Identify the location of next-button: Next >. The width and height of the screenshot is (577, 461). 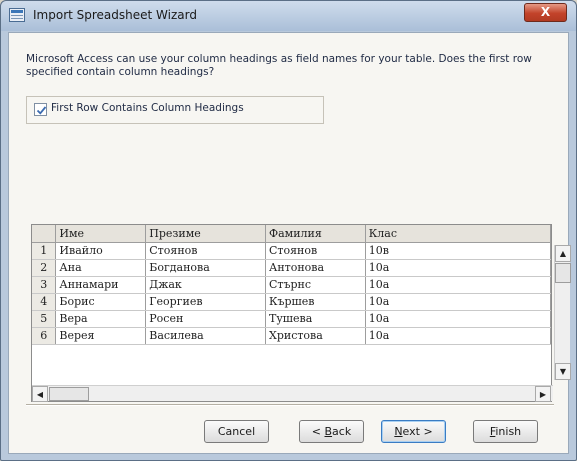
(413, 431).